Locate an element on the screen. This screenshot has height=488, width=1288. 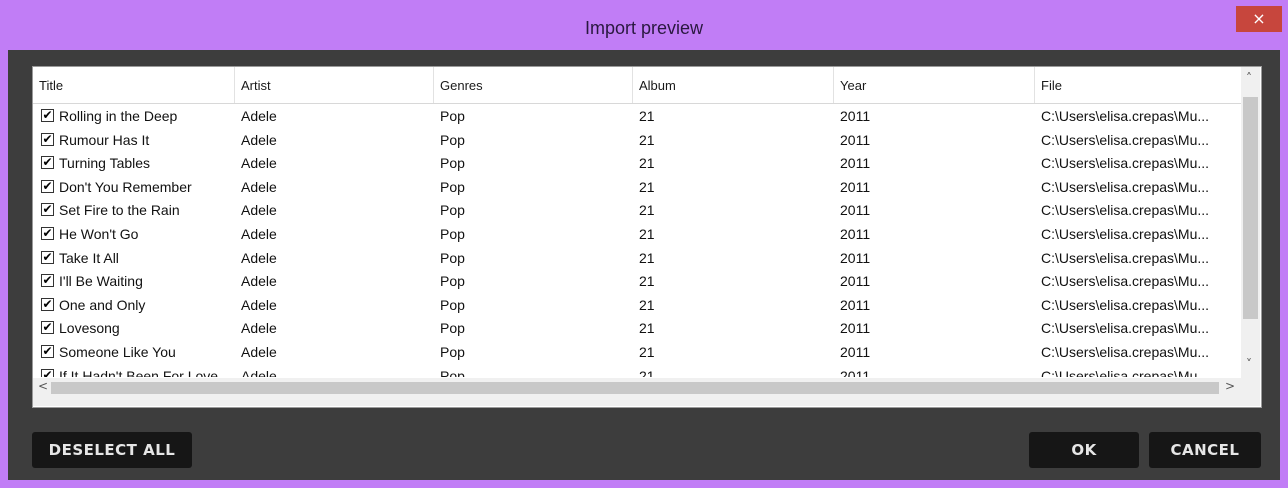
scroll-up-icon: ˄ is located at coordinates (1249, 78).